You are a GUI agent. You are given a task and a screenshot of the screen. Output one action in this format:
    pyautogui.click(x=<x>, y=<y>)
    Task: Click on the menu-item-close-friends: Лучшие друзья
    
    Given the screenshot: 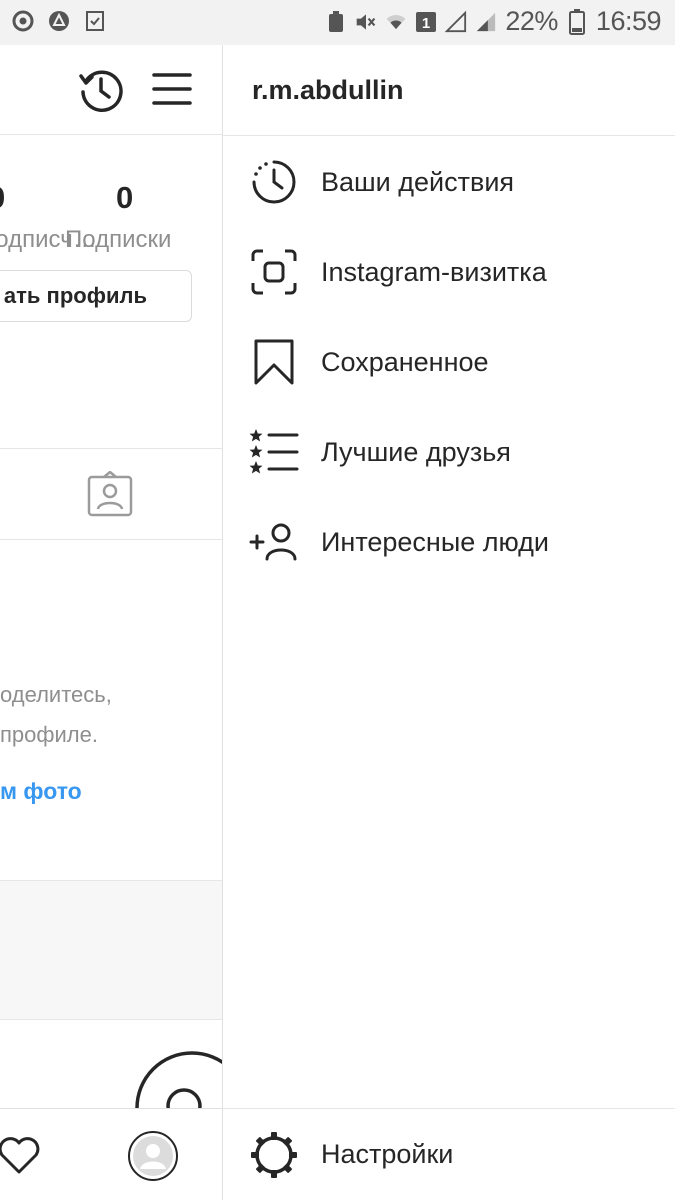 What is the action you would take?
    pyautogui.click(x=449, y=452)
    